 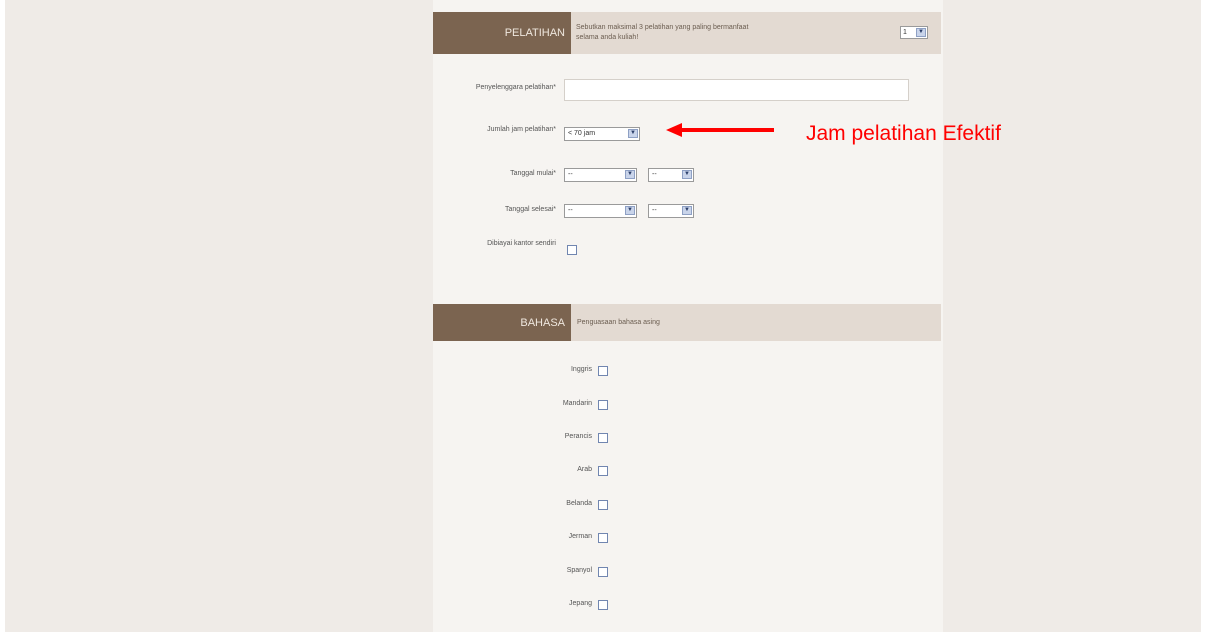 I want to click on language-label: Mandarin, so click(x=577, y=403).